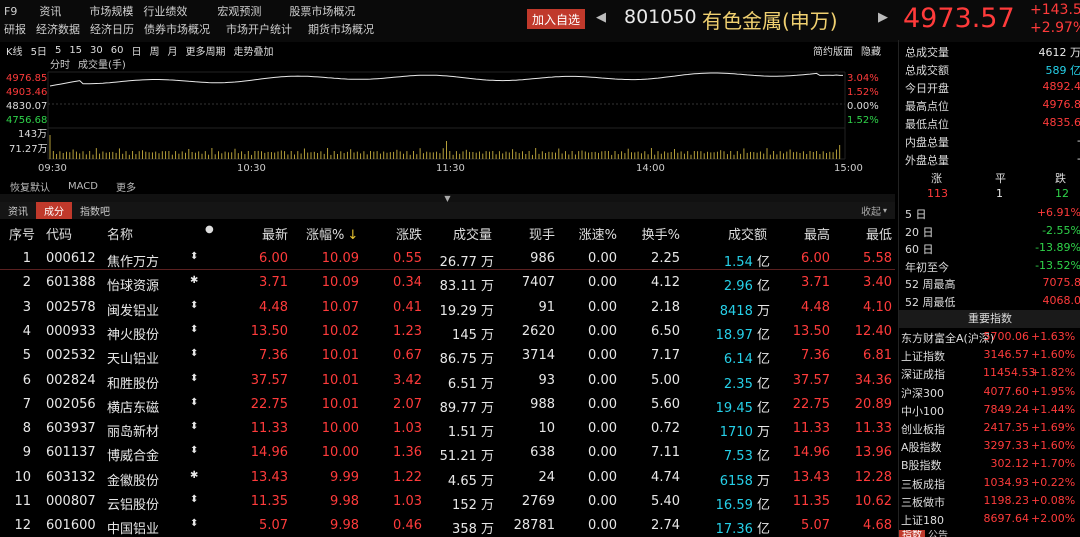 This screenshot has width=1080, height=537. I want to click on stat-label: 总成交额, so click(927, 70).